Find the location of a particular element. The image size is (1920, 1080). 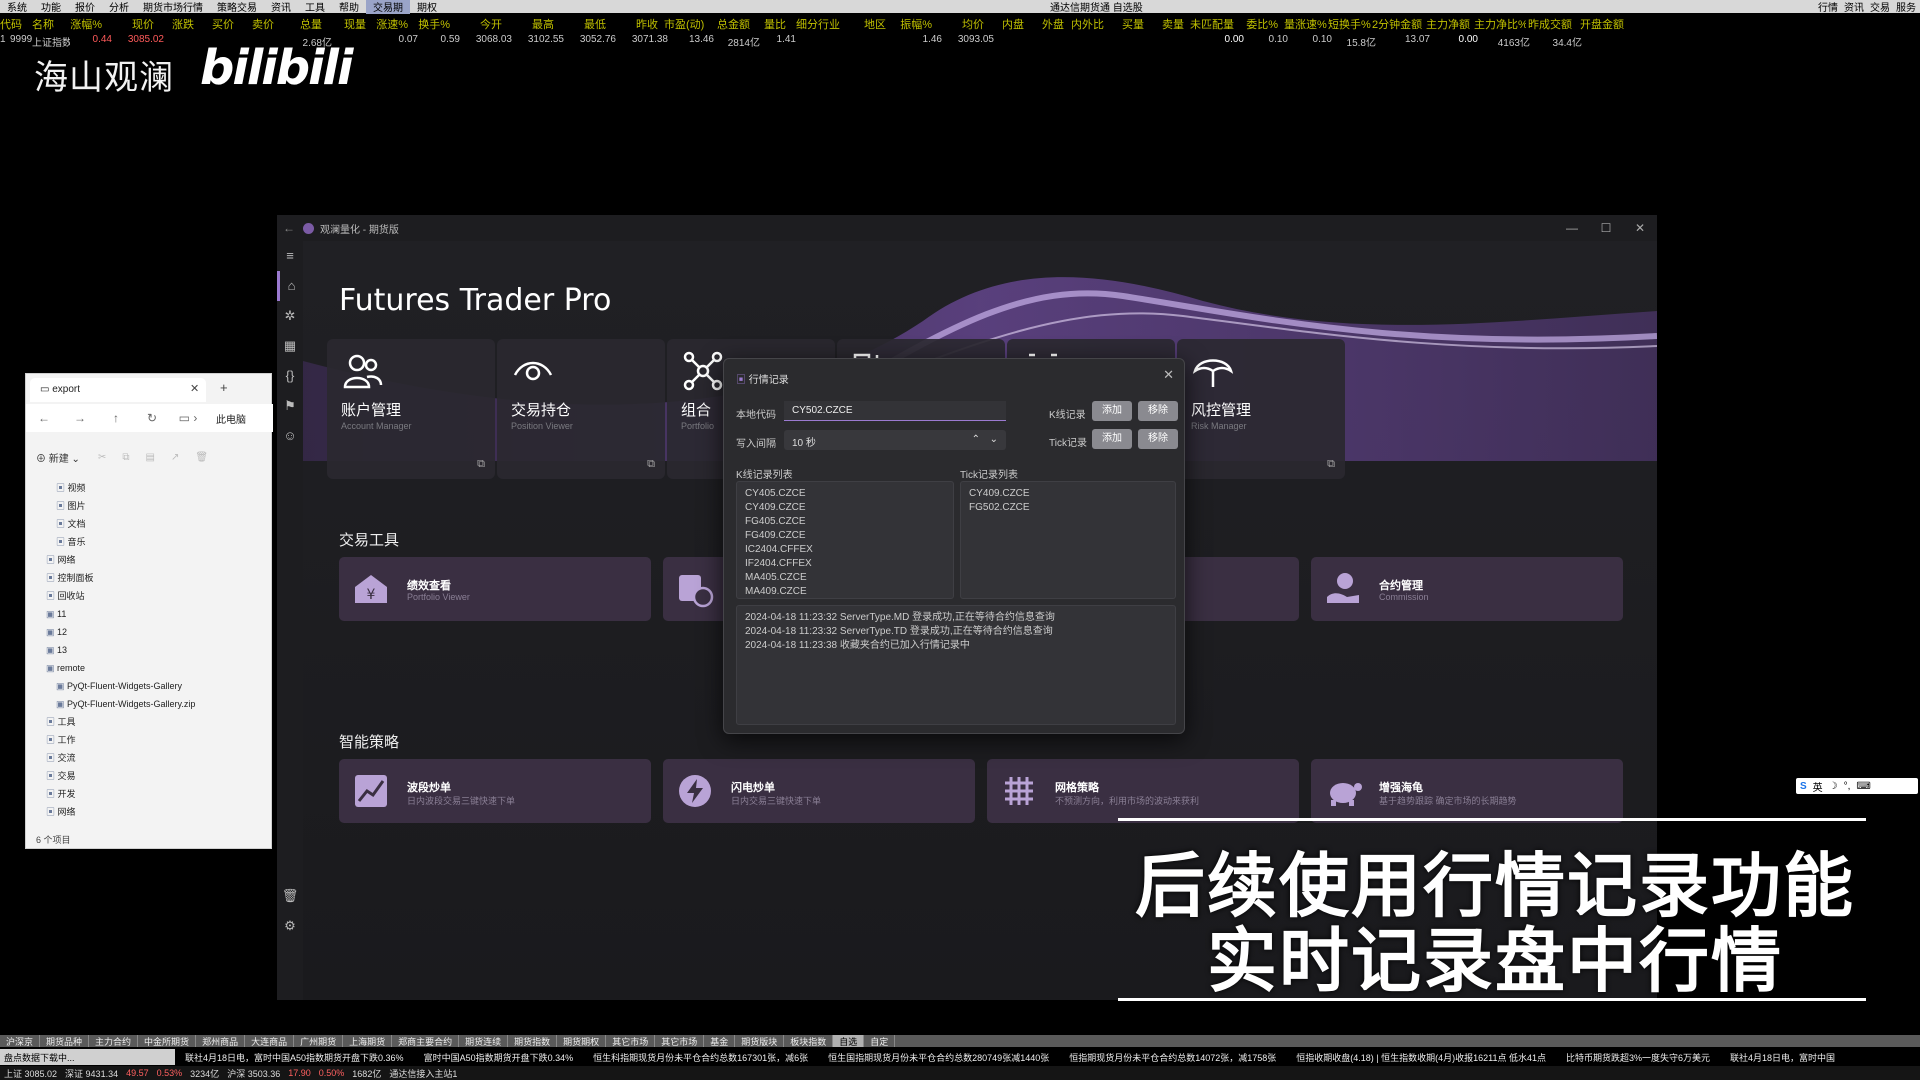

market-tab: 上海期货 is located at coordinates (368, 1041).